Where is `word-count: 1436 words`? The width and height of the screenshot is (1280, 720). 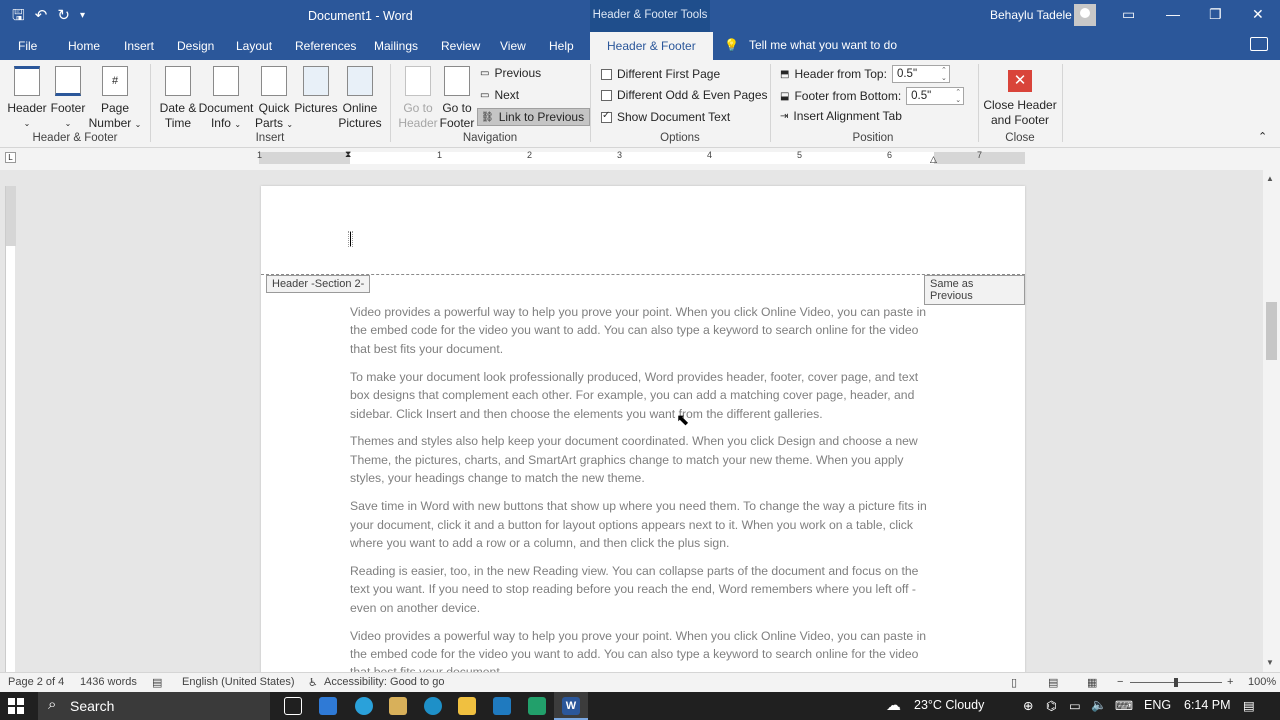
word-count: 1436 words is located at coordinates (108, 682).